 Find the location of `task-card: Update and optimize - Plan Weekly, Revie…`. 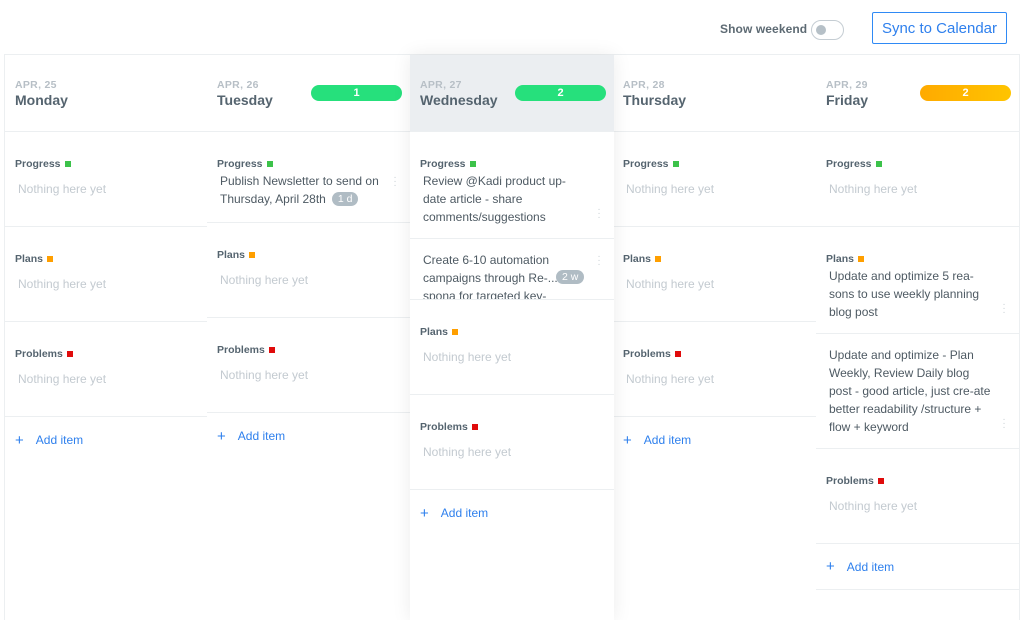

task-card: Update and optimize - Plan Weekly, Revie… is located at coordinates (917, 391).